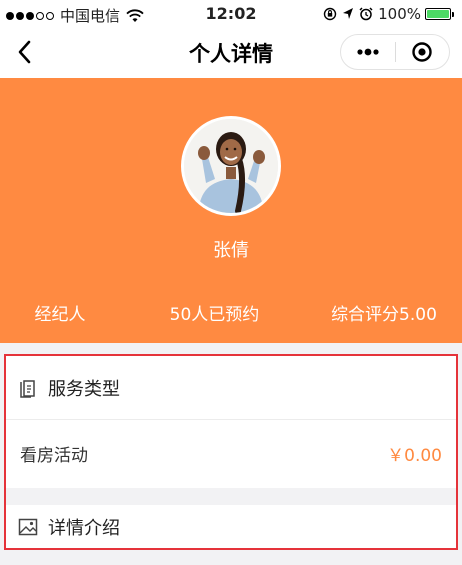 The image size is (462, 565). I want to click on more-dots-icon, so click(368, 52).